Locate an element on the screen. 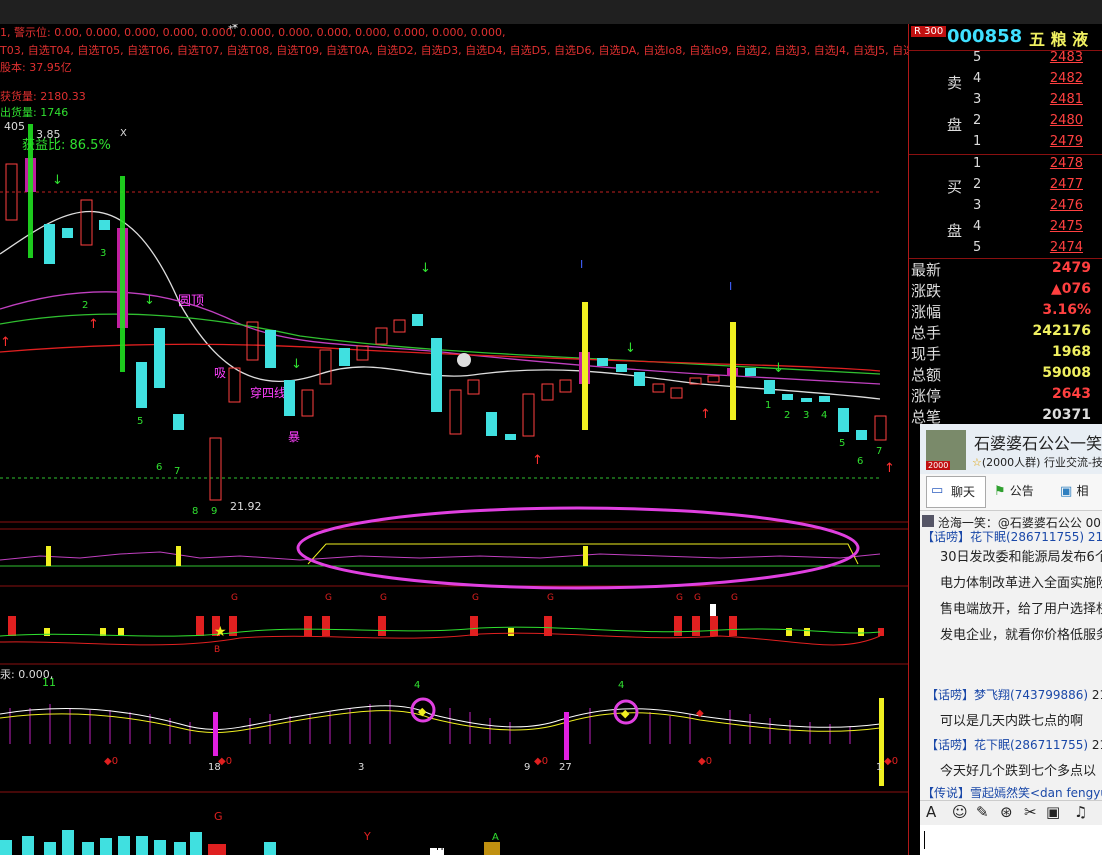 This screenshot has height=855, width=1102. tab-notice: ⚑ 公告 is located at coordinates (1014, 490).